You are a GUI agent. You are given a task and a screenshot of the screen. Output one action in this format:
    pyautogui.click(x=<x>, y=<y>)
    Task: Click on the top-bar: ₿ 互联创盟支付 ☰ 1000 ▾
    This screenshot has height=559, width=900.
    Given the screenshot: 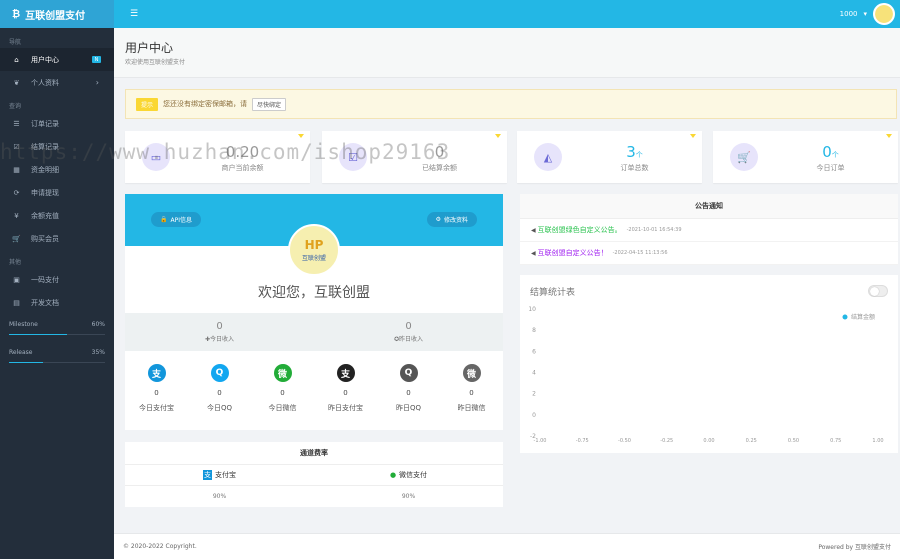 What is the action you would take?
    pyautogui.click(x=450, y=14)
    